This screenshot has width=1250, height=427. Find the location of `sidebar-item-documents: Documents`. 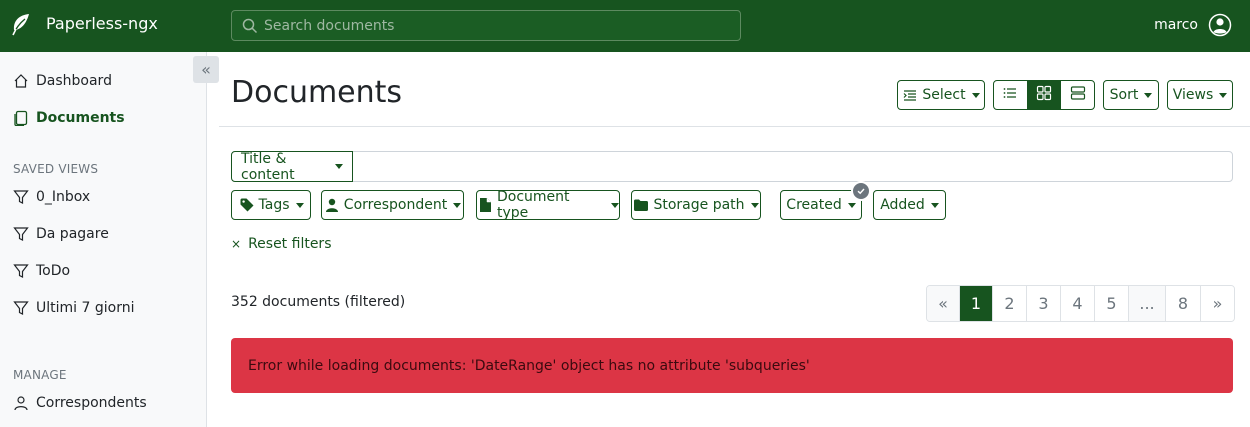

sidebar-item-documents: Documents is located at coordinates (69, 118).